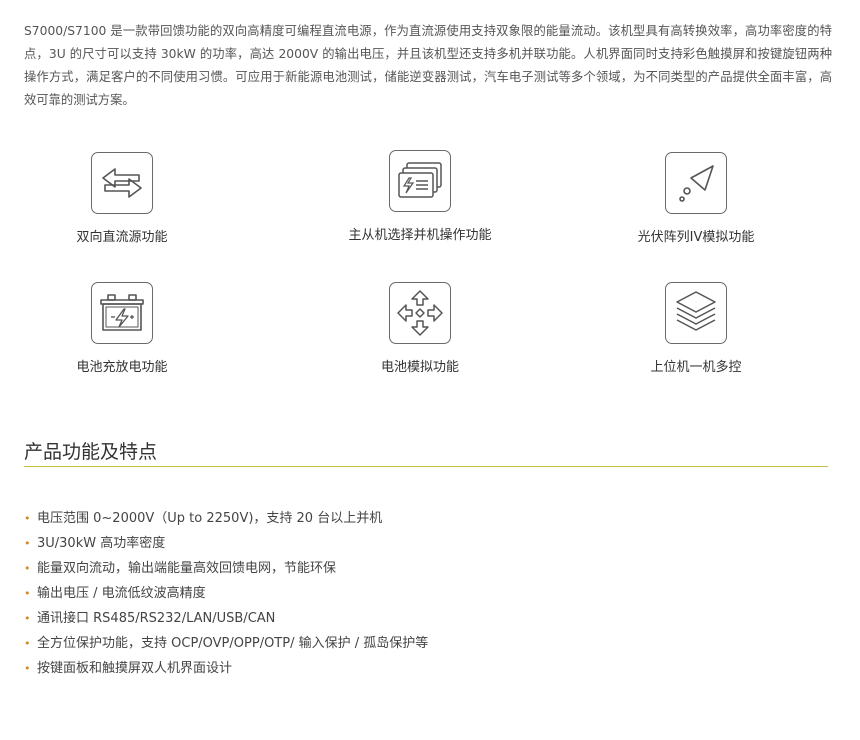  I want to click on feature-label: 上位机一机多控, so click(696, 367).